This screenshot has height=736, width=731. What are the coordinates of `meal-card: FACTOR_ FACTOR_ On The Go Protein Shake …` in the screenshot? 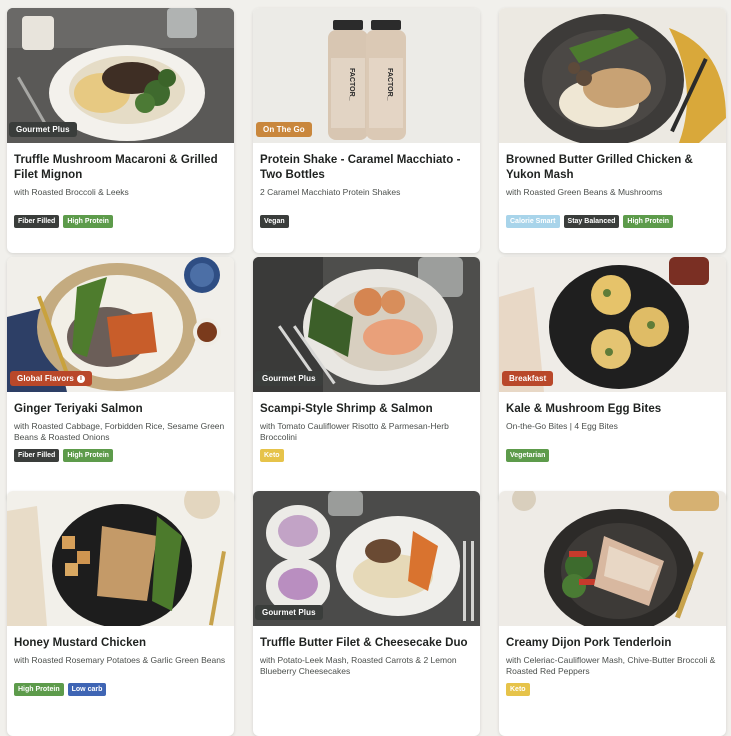 It's located at (366, 130).